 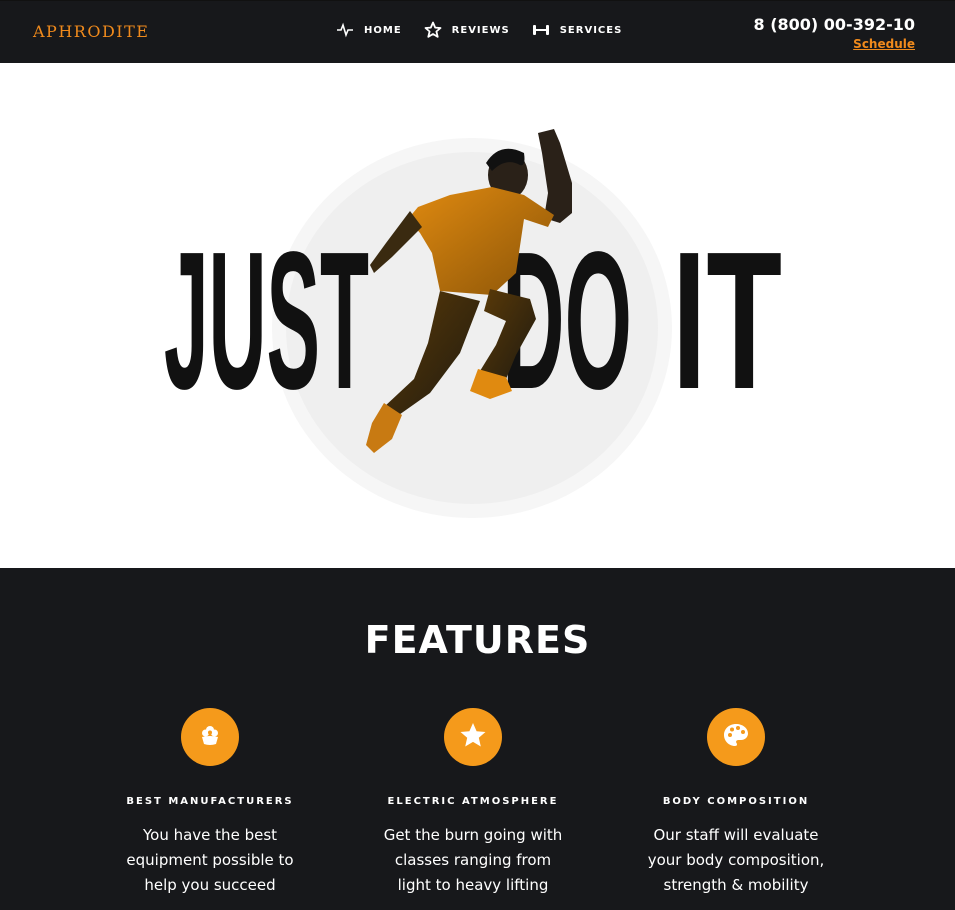 I want to click on feature-line: Get the burn going with, so click(x=473, y=835).